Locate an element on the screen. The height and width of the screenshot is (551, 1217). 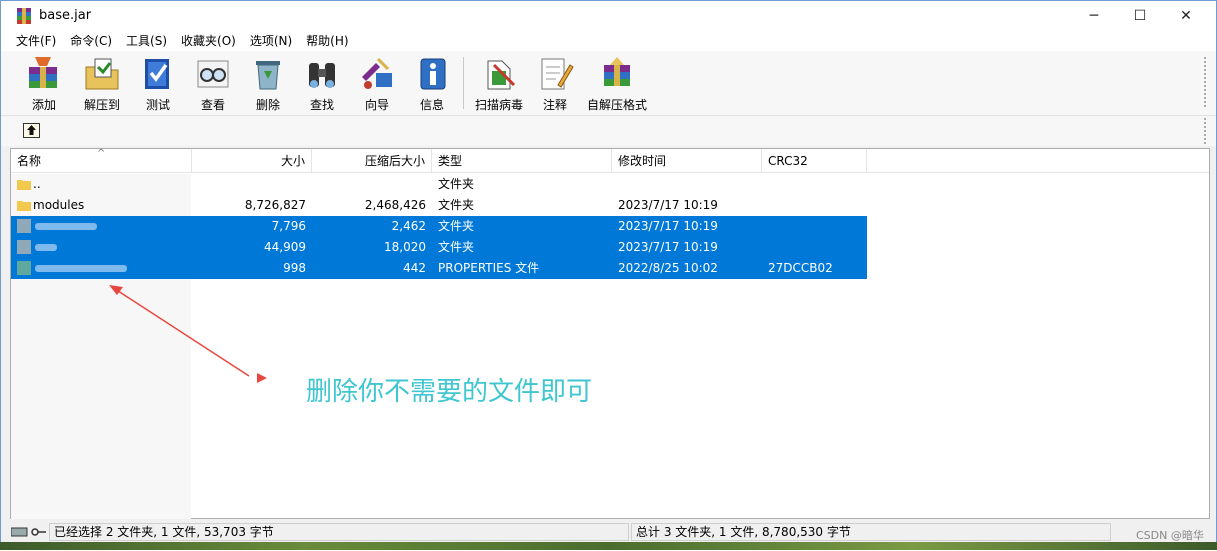
view-label: 查看 is located at coordinates (212, 105).